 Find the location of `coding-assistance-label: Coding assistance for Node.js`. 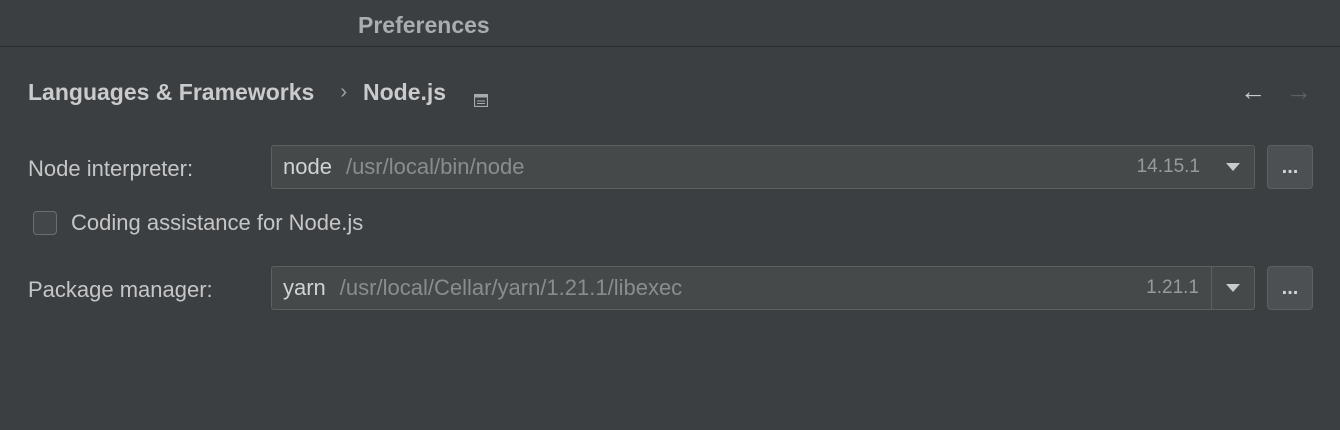

coding-assistance-label: Coding assistance for Node.js is located at coordinates (217, 223).